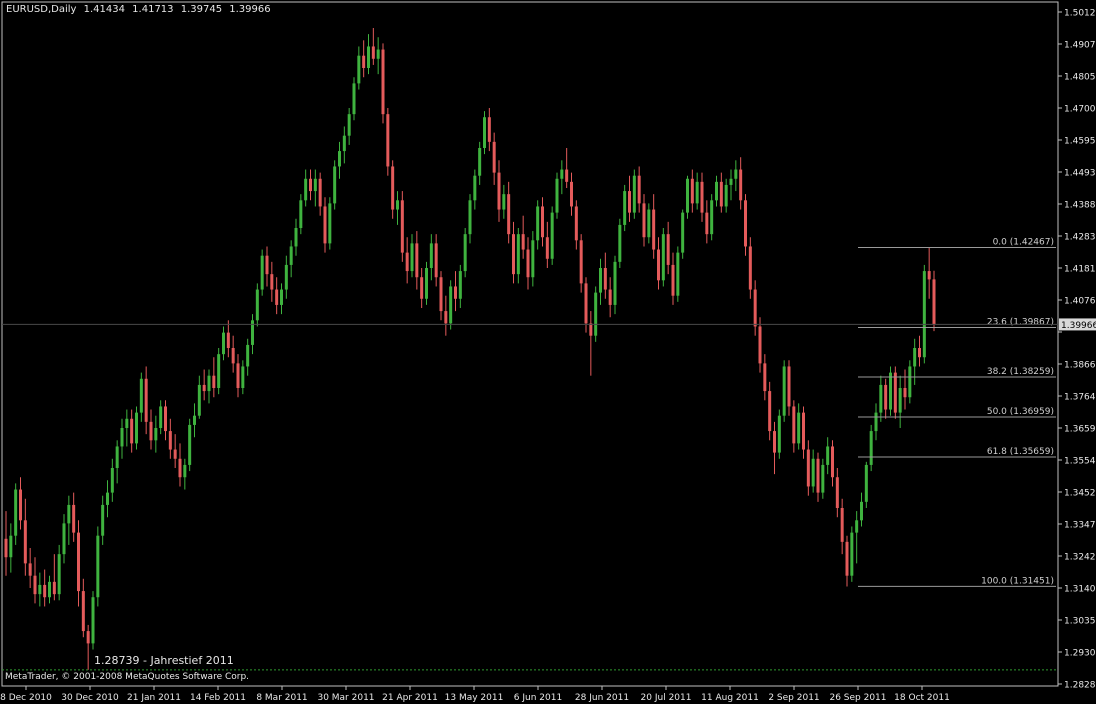 This screenshot has height=704, width=1096. Describe the element at coordinates (538, 698) in the screenshot. I see `x-axis-label: 6 Jun 2011` at that location.